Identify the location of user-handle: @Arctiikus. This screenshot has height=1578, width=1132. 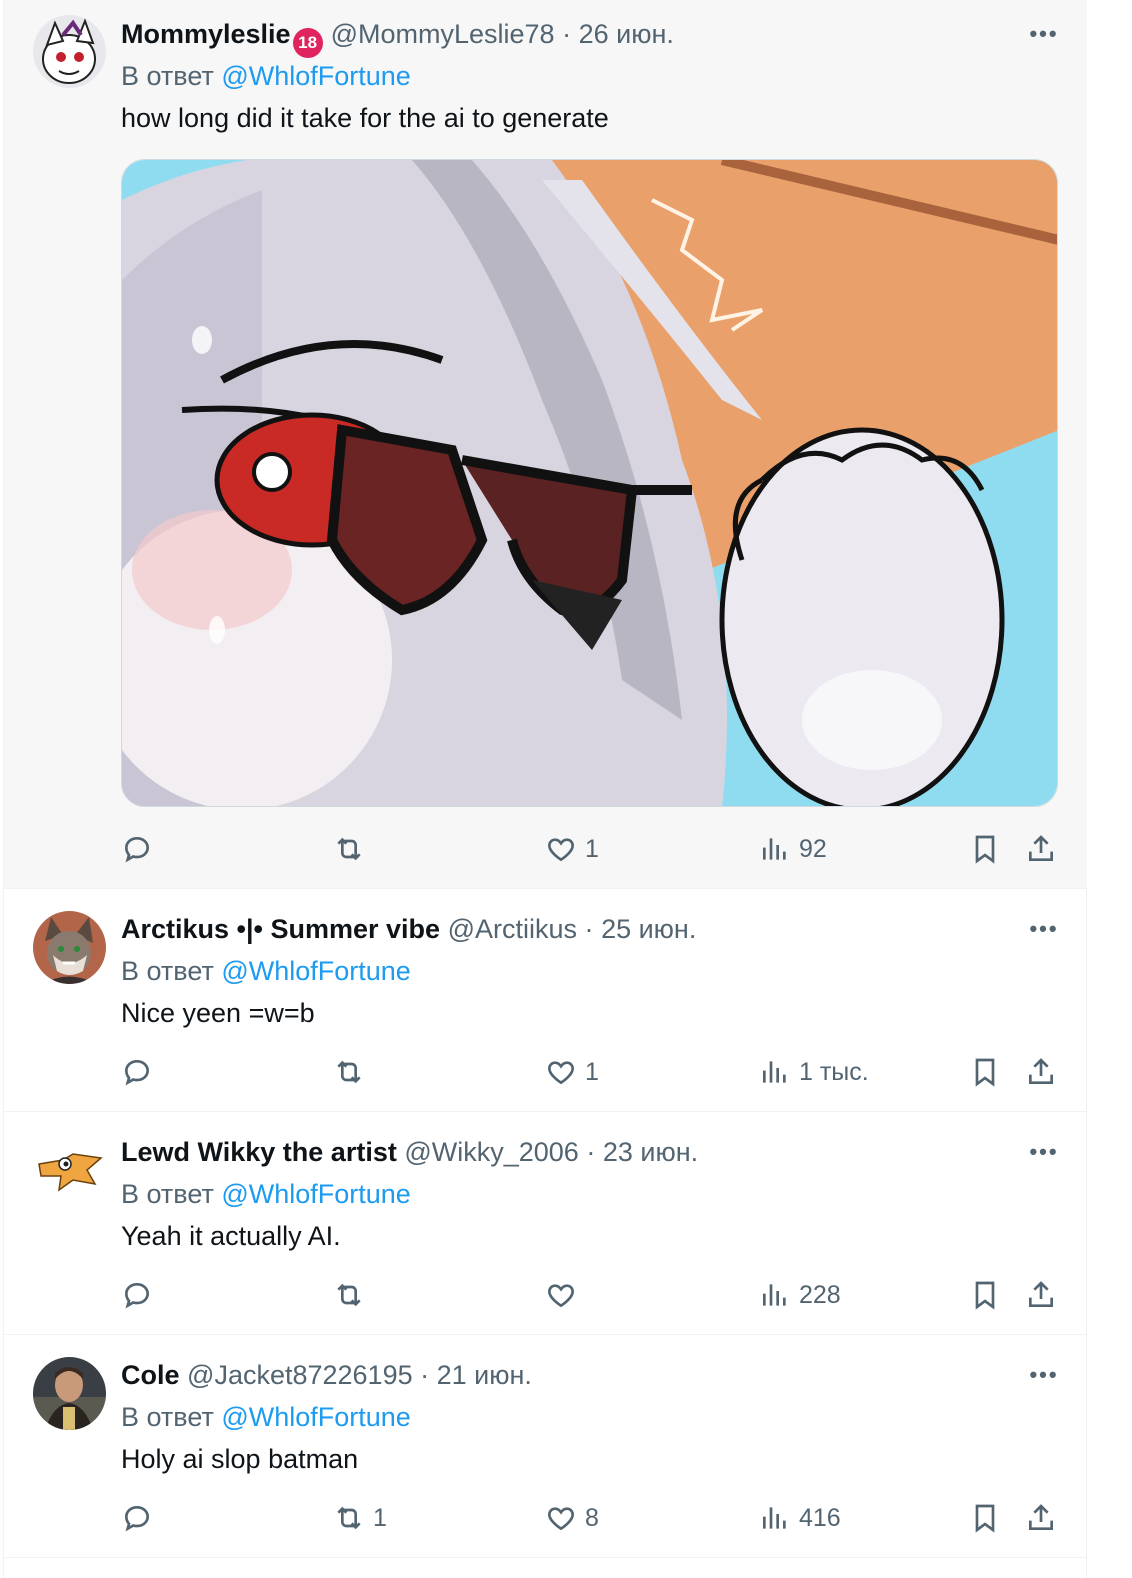
(512, 929).